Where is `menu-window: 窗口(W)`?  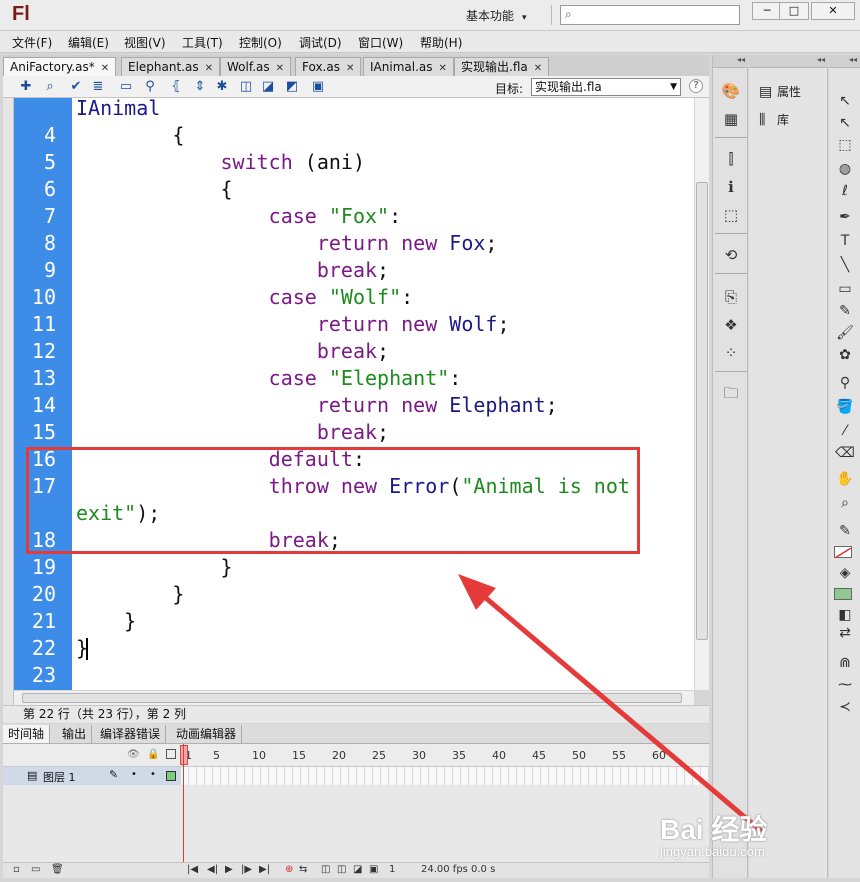
menu-window: 窗口(W) is located at coordinates (380, 42).